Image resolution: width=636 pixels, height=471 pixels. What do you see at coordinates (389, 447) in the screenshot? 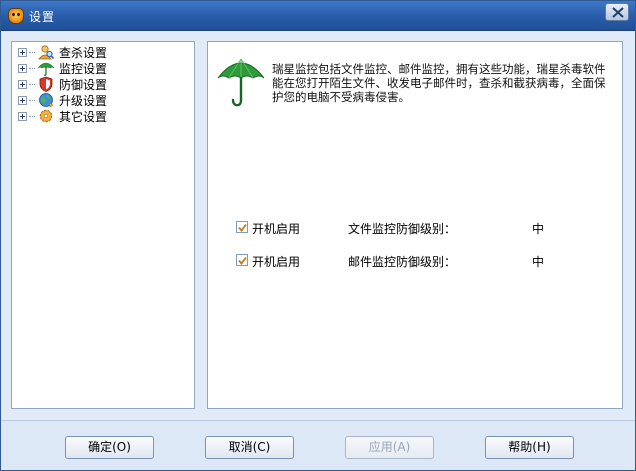
I see `apply-button: 应用(A)` at bounding box center [389, 447].